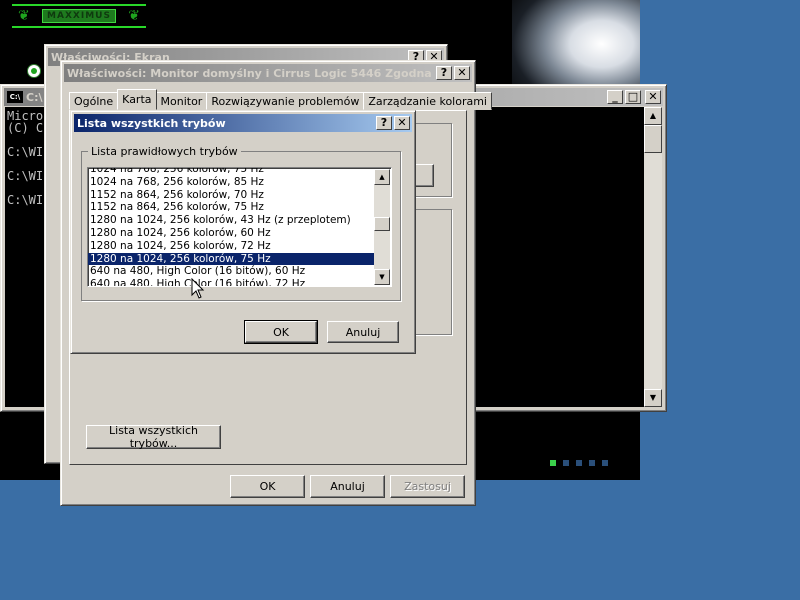 This screenshot has width=800, height=600. Describe the element at coordinates (15, 97) in the screenshot. I see `console-app-icon: C:\` at that location.